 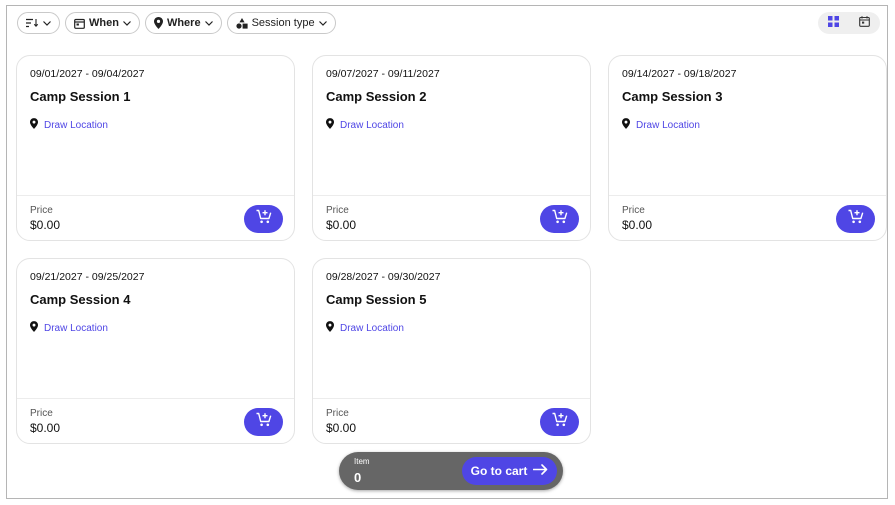 I want to click on session-dates: 09/14/2027 - 09/18/2027, so click(x=679, y=74).